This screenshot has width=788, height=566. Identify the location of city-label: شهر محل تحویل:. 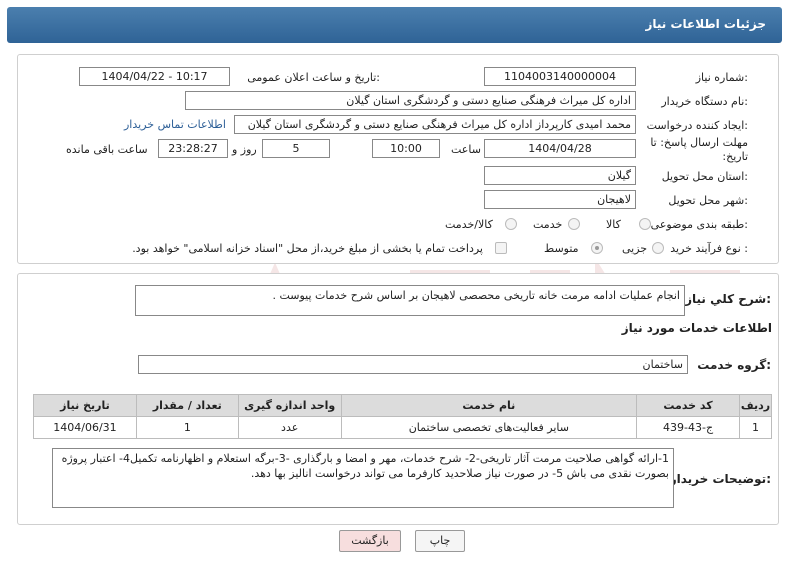
(708, 200).